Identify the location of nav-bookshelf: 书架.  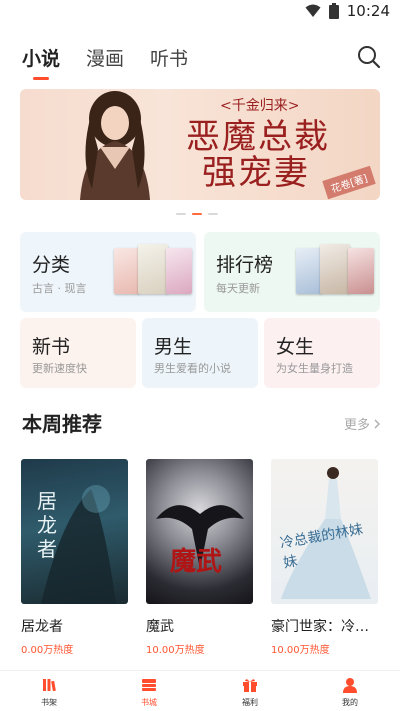
(49, 692).